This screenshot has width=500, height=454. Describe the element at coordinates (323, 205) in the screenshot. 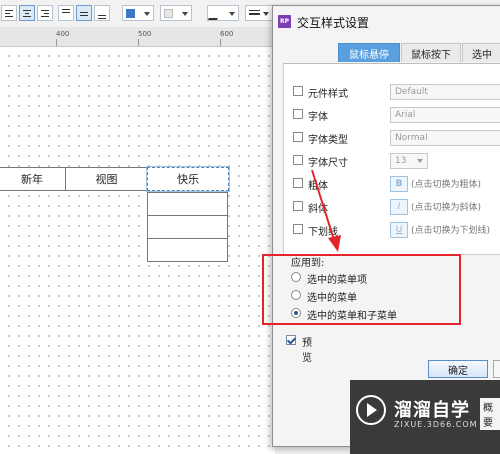

I see `arrow-shaft` at that location.